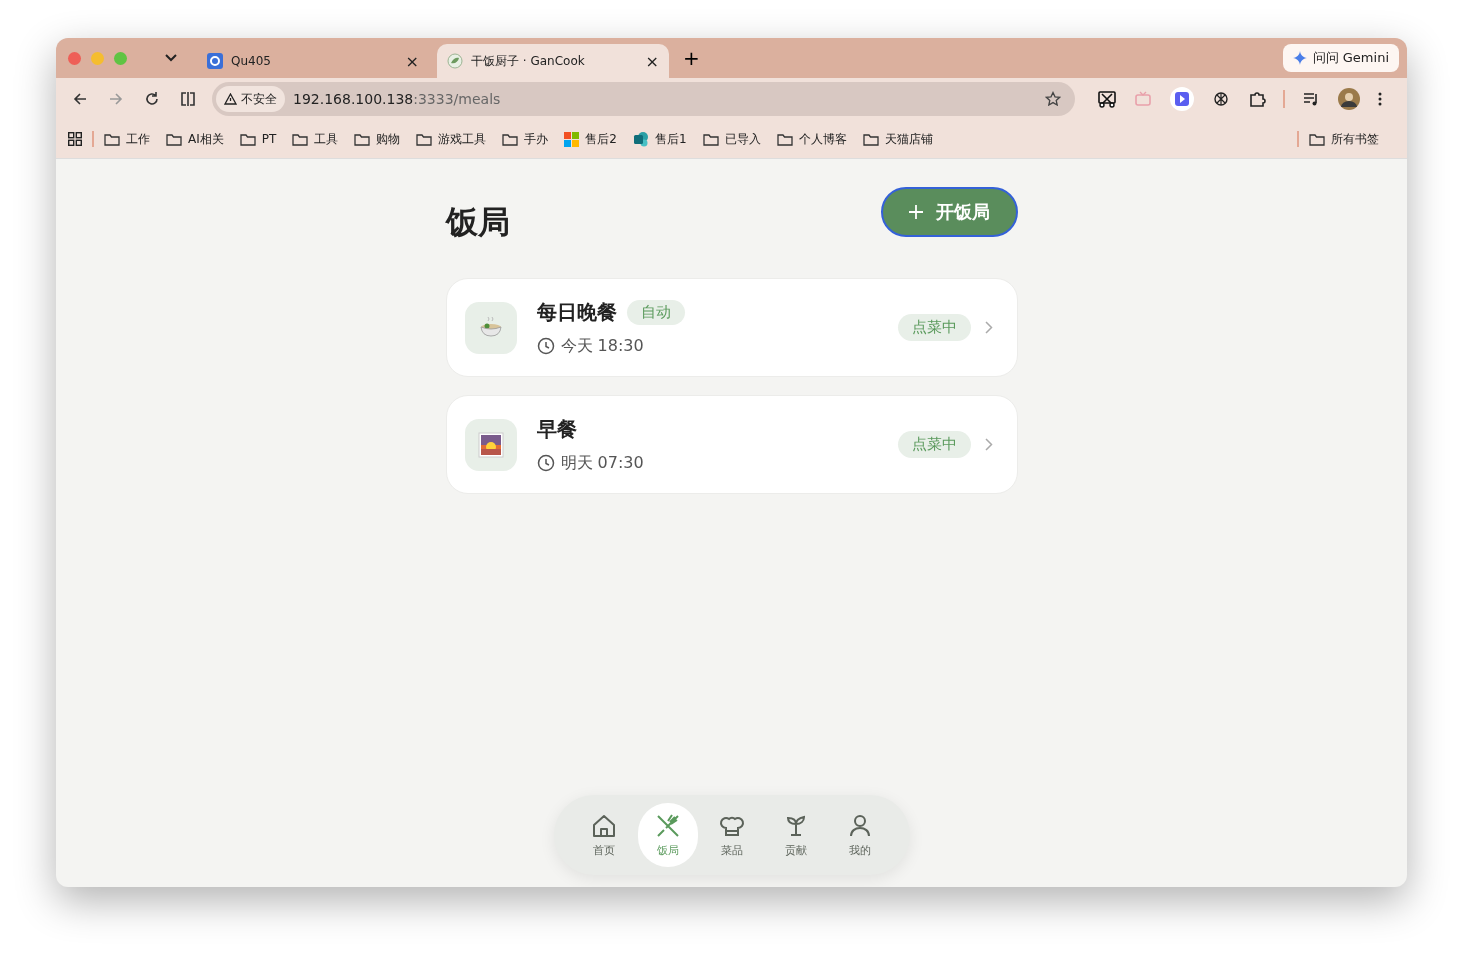 This screenshot has height=961, width=1463. I want to click on more-icon, so click(1380, 99).